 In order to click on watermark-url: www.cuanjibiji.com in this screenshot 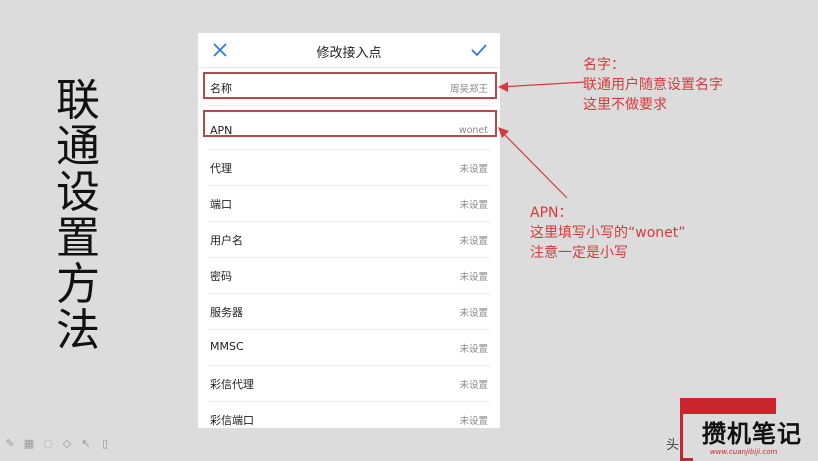, I will do `click(744, 452)`.